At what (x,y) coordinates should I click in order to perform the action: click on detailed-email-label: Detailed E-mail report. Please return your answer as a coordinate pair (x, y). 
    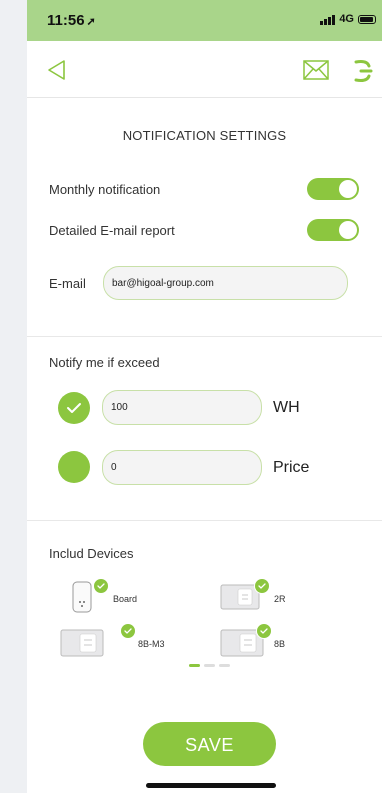
    Looking at the image, I should click on (112, 230).